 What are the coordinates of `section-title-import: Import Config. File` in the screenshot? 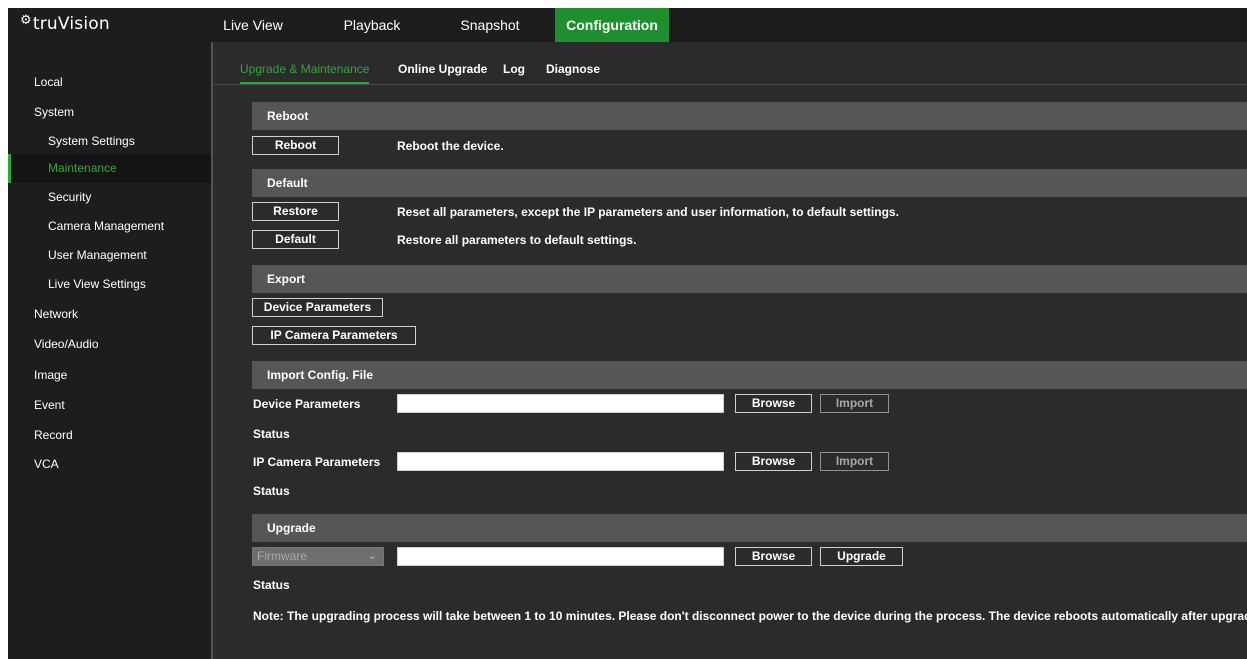 It's located at (320, 375).